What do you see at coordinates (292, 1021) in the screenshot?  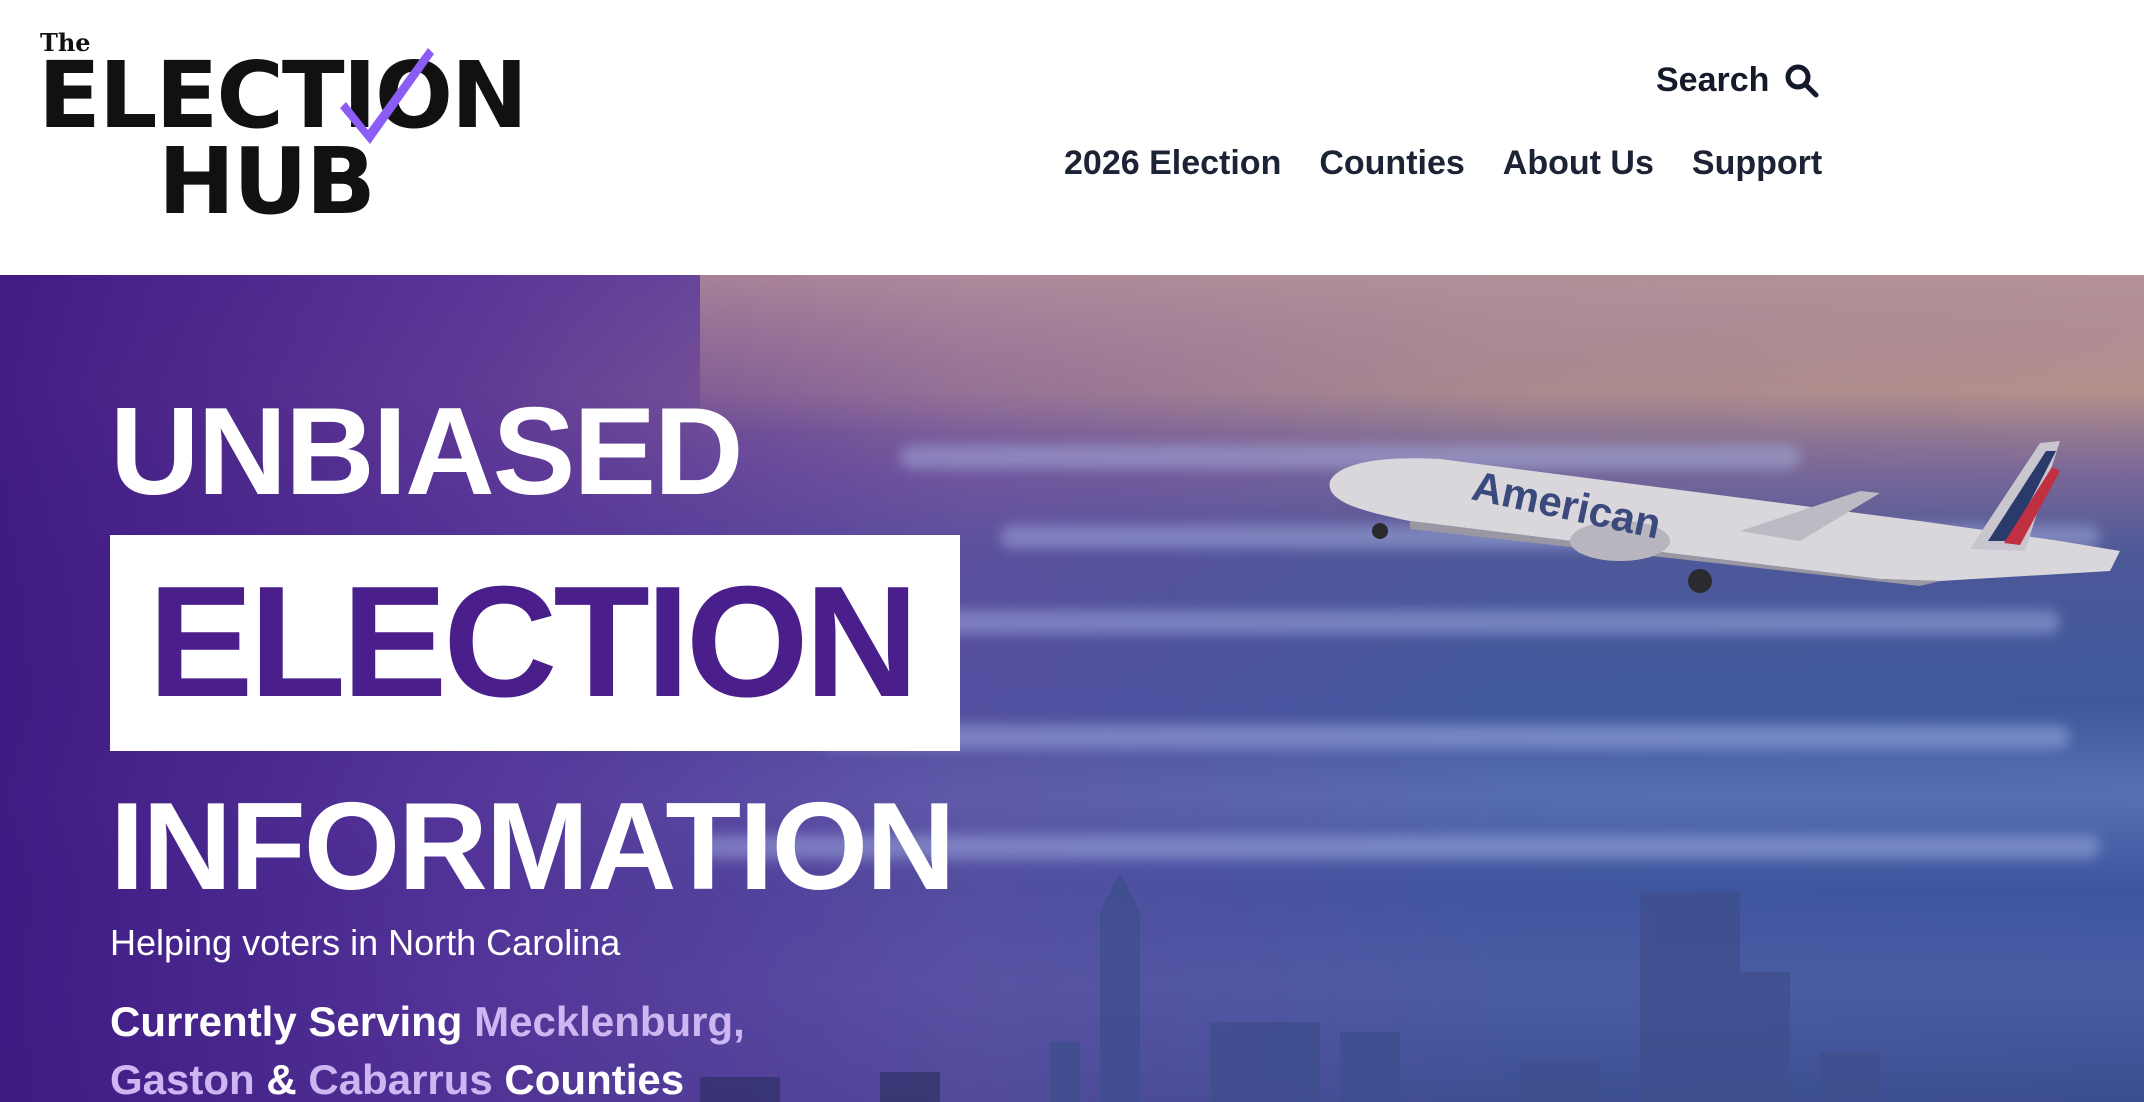 I see `serving-prefix: Currently Serving` at bounding box center [292, 1021].